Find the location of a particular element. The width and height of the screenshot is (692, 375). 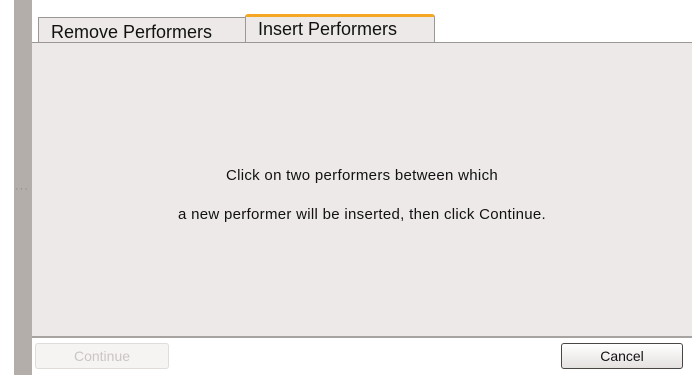

tab-remove-performers: Remove Performers is located at coordinates (142, 29).